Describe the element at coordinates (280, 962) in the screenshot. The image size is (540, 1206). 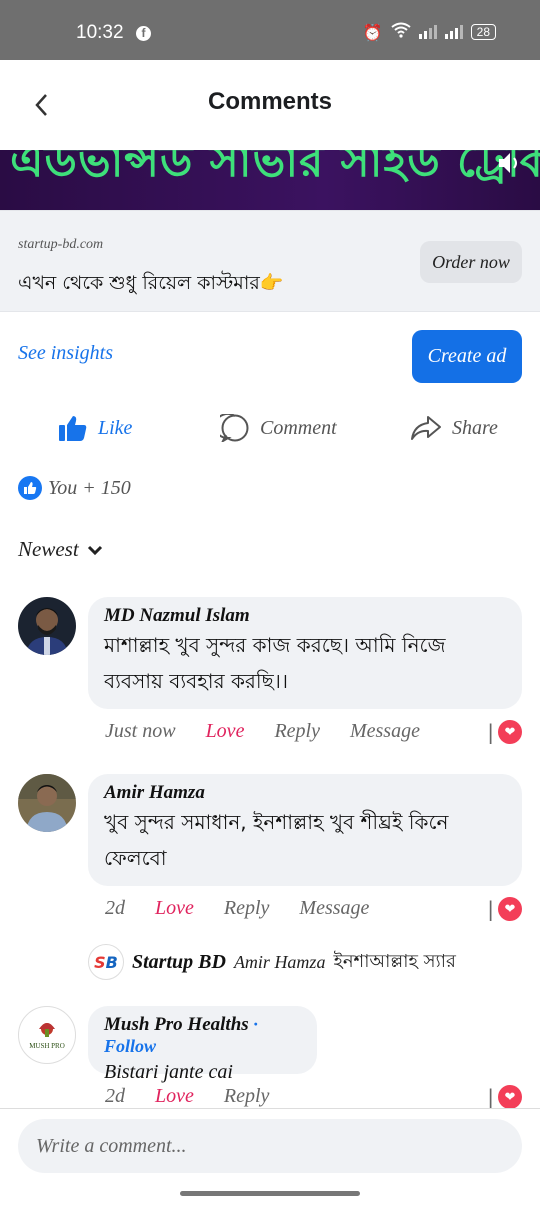
I see `reply-mention: Amir Hamza` at that location.